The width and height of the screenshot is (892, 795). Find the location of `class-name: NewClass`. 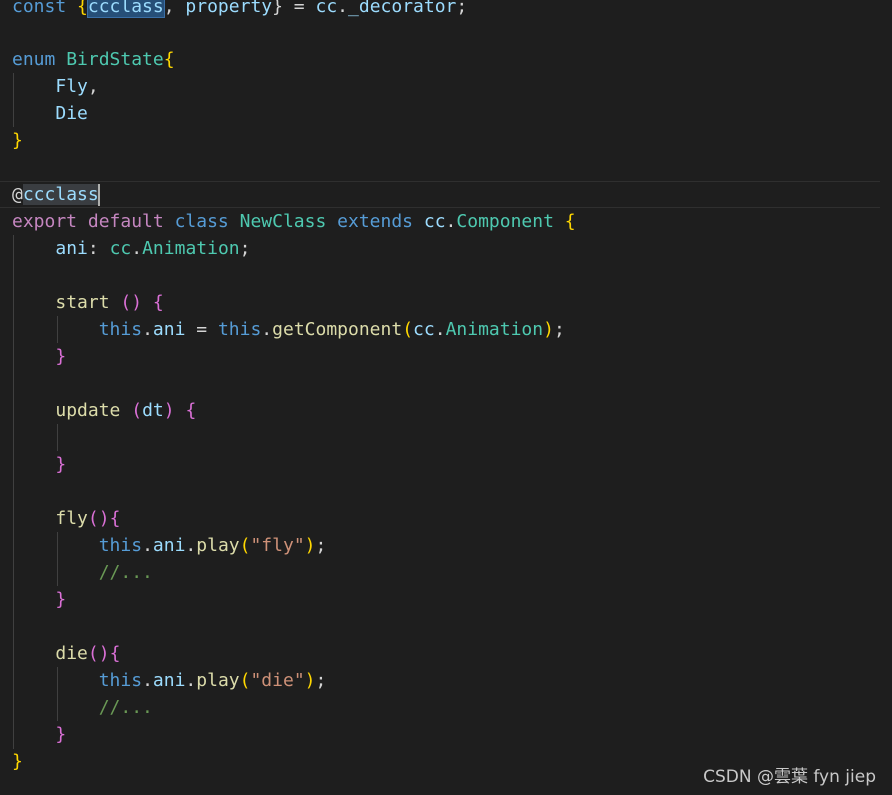

class-name: NewClass is located at coordinates (283, 221).